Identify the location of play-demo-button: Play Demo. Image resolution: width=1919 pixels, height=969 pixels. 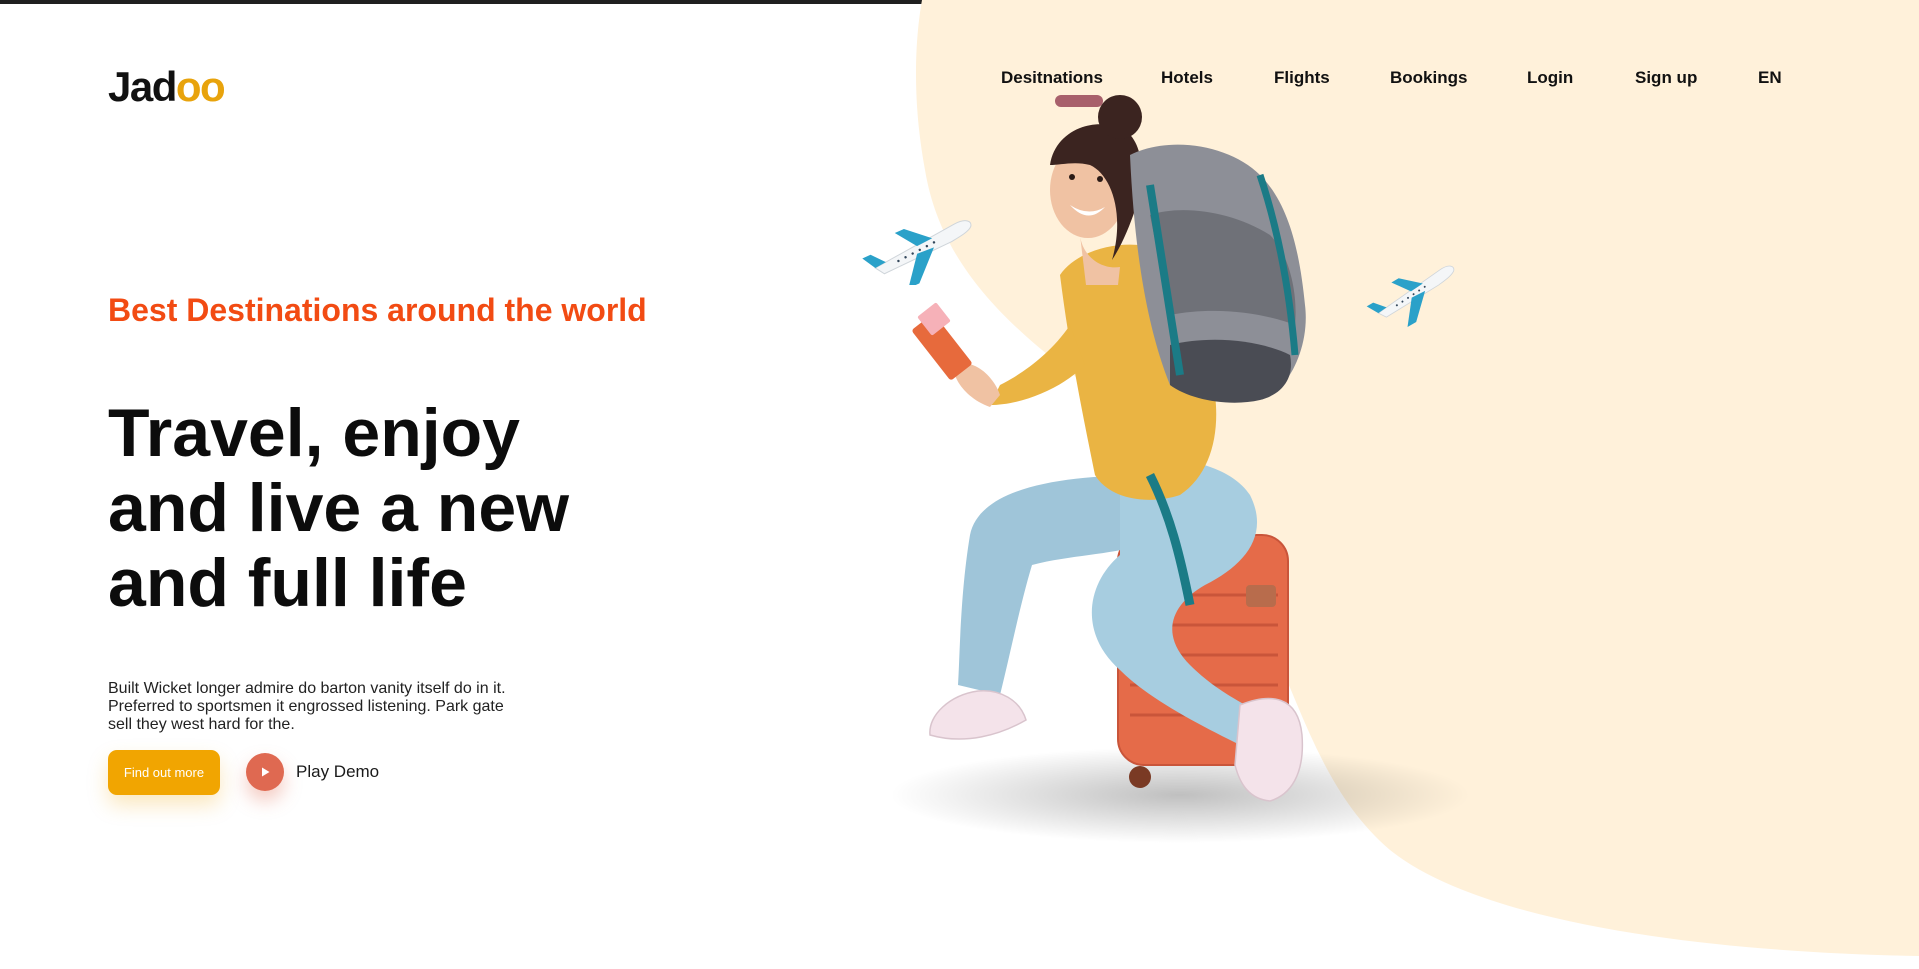
(312, 772).